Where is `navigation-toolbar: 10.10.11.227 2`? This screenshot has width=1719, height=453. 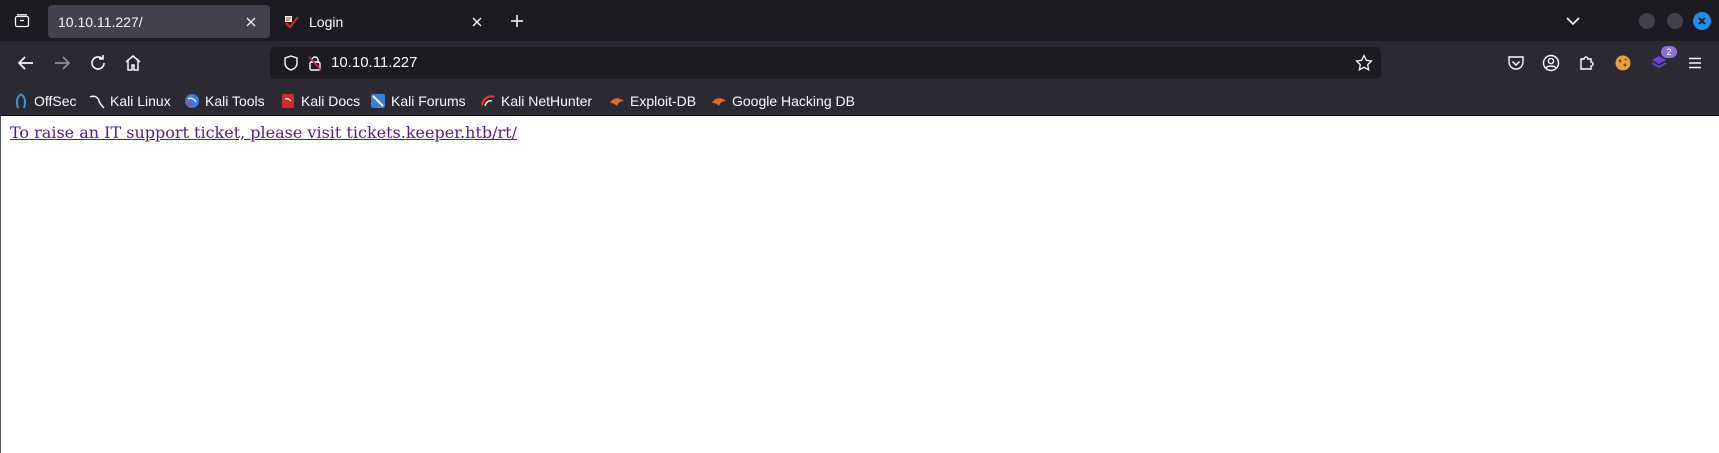 navigation-toolbar: 10.10.11.227 2 is located at coordinates (859, 63).